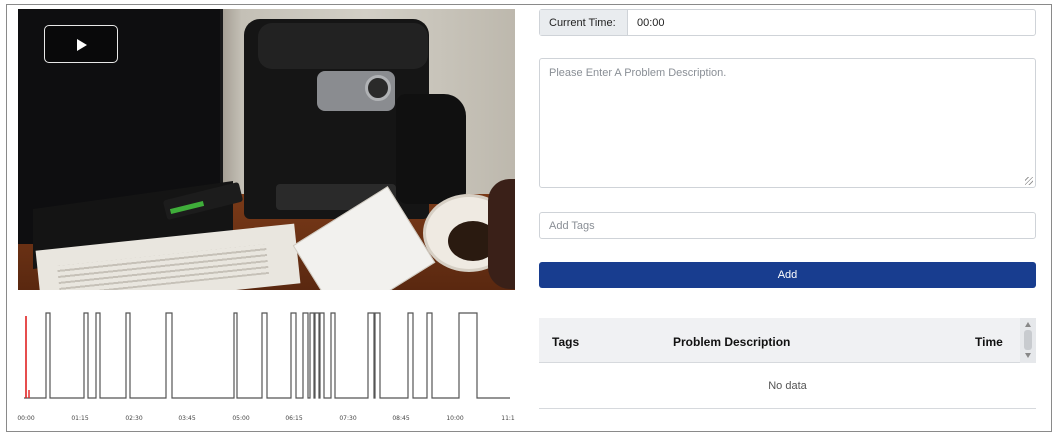 The width and height of the screenshot is (1058, 436). What do you see at coordinates (378, 88) in the screenshot?
I see `video-frame-coffee-machine-knob` at bounding box center [378, 88].